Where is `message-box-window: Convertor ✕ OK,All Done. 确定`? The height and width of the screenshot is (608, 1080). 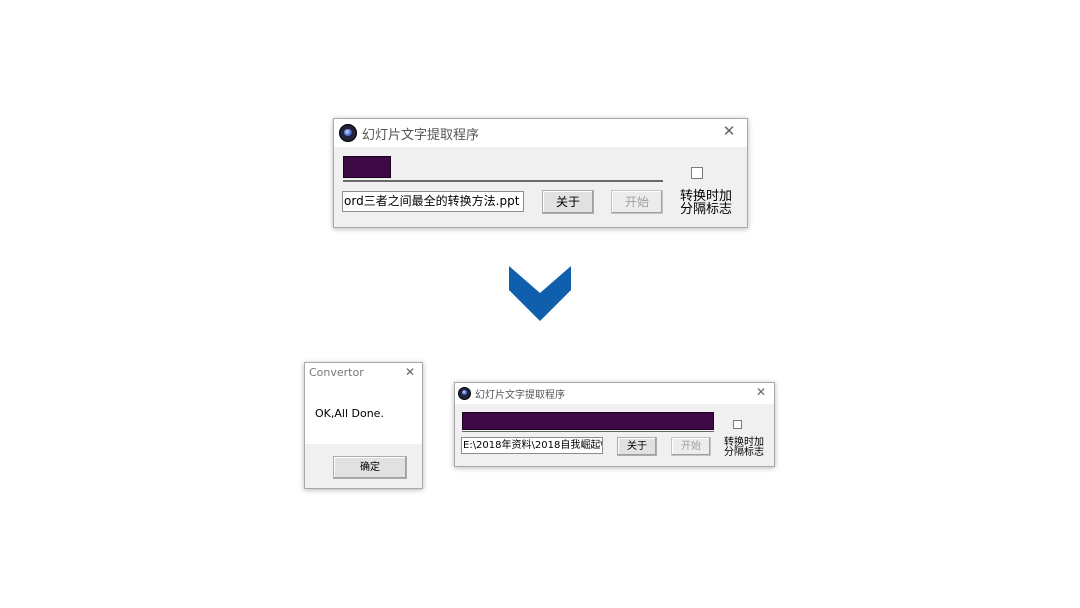 message-box-window: Convertor ✕ OK,All Done. 确定 is located at coordinates (363, 425).